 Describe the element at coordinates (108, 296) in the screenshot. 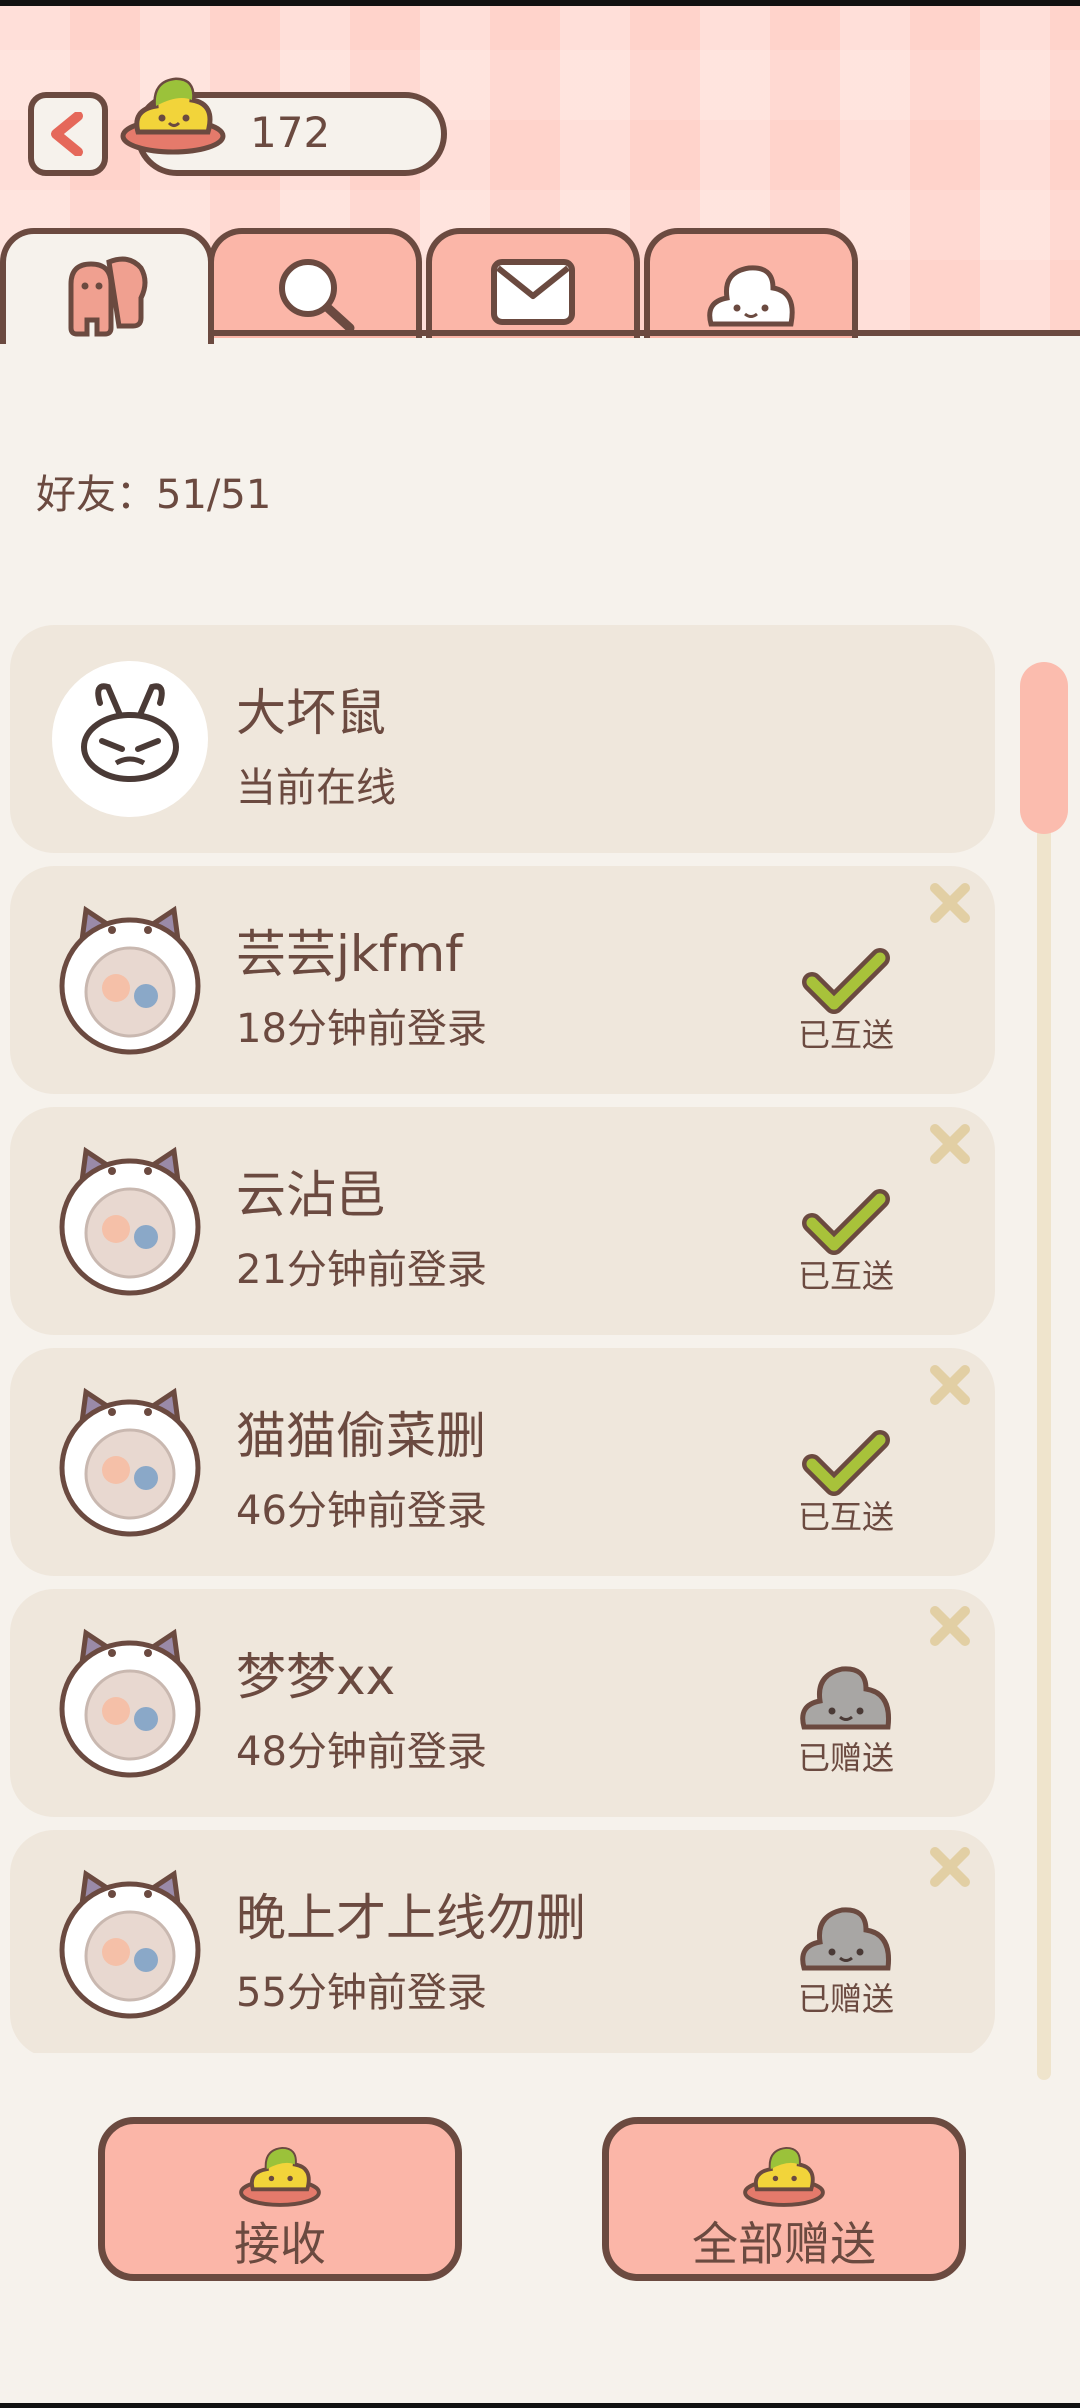

I see `friends-icon` at that location.